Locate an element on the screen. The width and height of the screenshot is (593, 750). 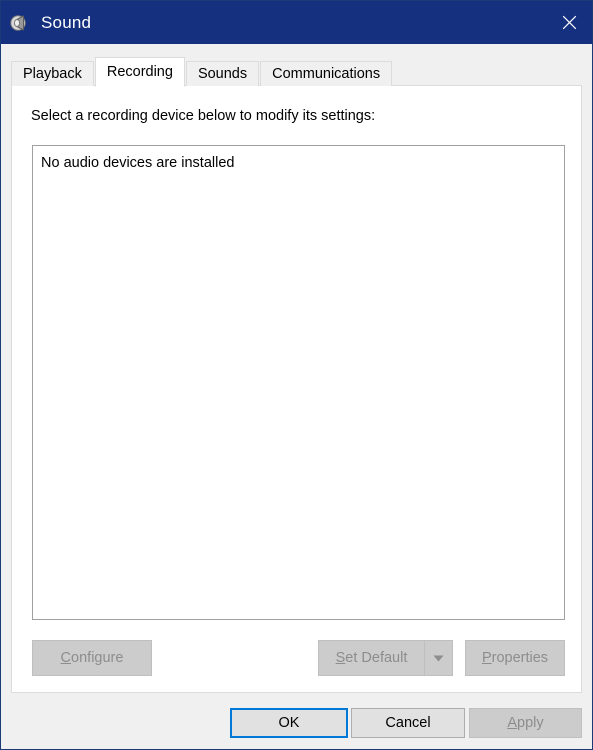
title-bar: Sound is located at coordinates (296, 22).